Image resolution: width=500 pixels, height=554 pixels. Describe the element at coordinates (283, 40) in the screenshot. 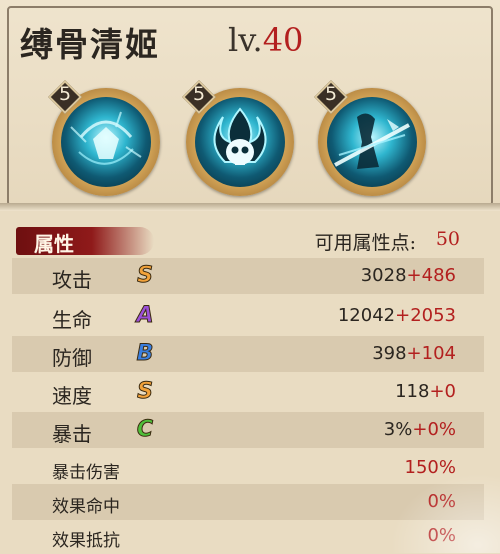

I see `level-number: 40` at that location.